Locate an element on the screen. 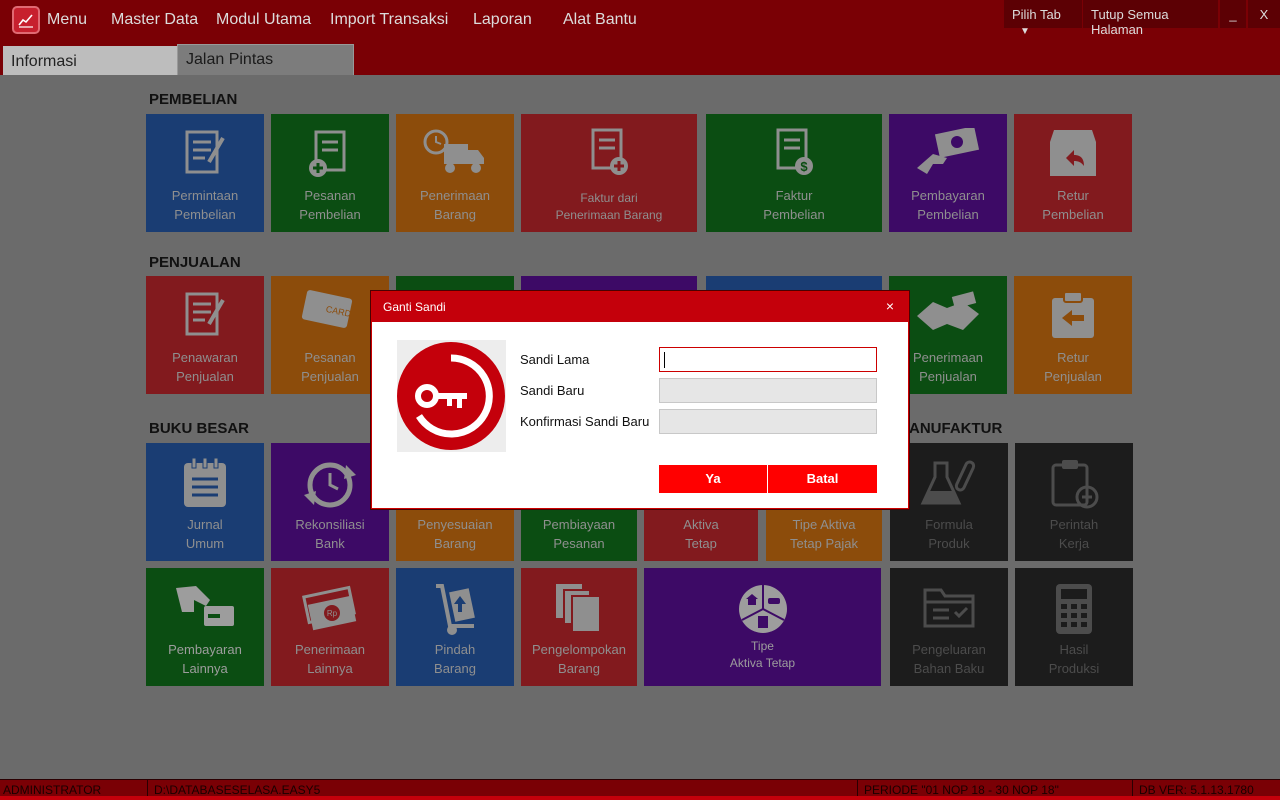 This screenshot has height=800, width=1280. tile-label: Penyesuaian Barang is located at coordinates (455, 534).